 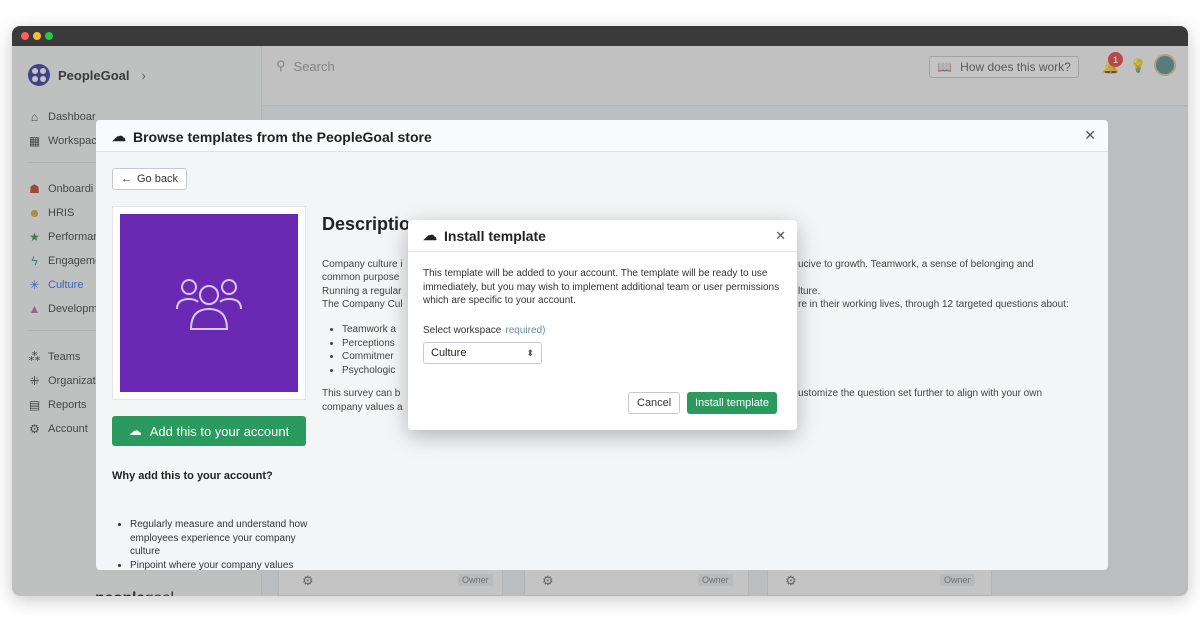 What do you see at coordinates (219, 431) in the screenshot?
I see `add-button-label: Add this to your account` at bounding box center [219, 431].